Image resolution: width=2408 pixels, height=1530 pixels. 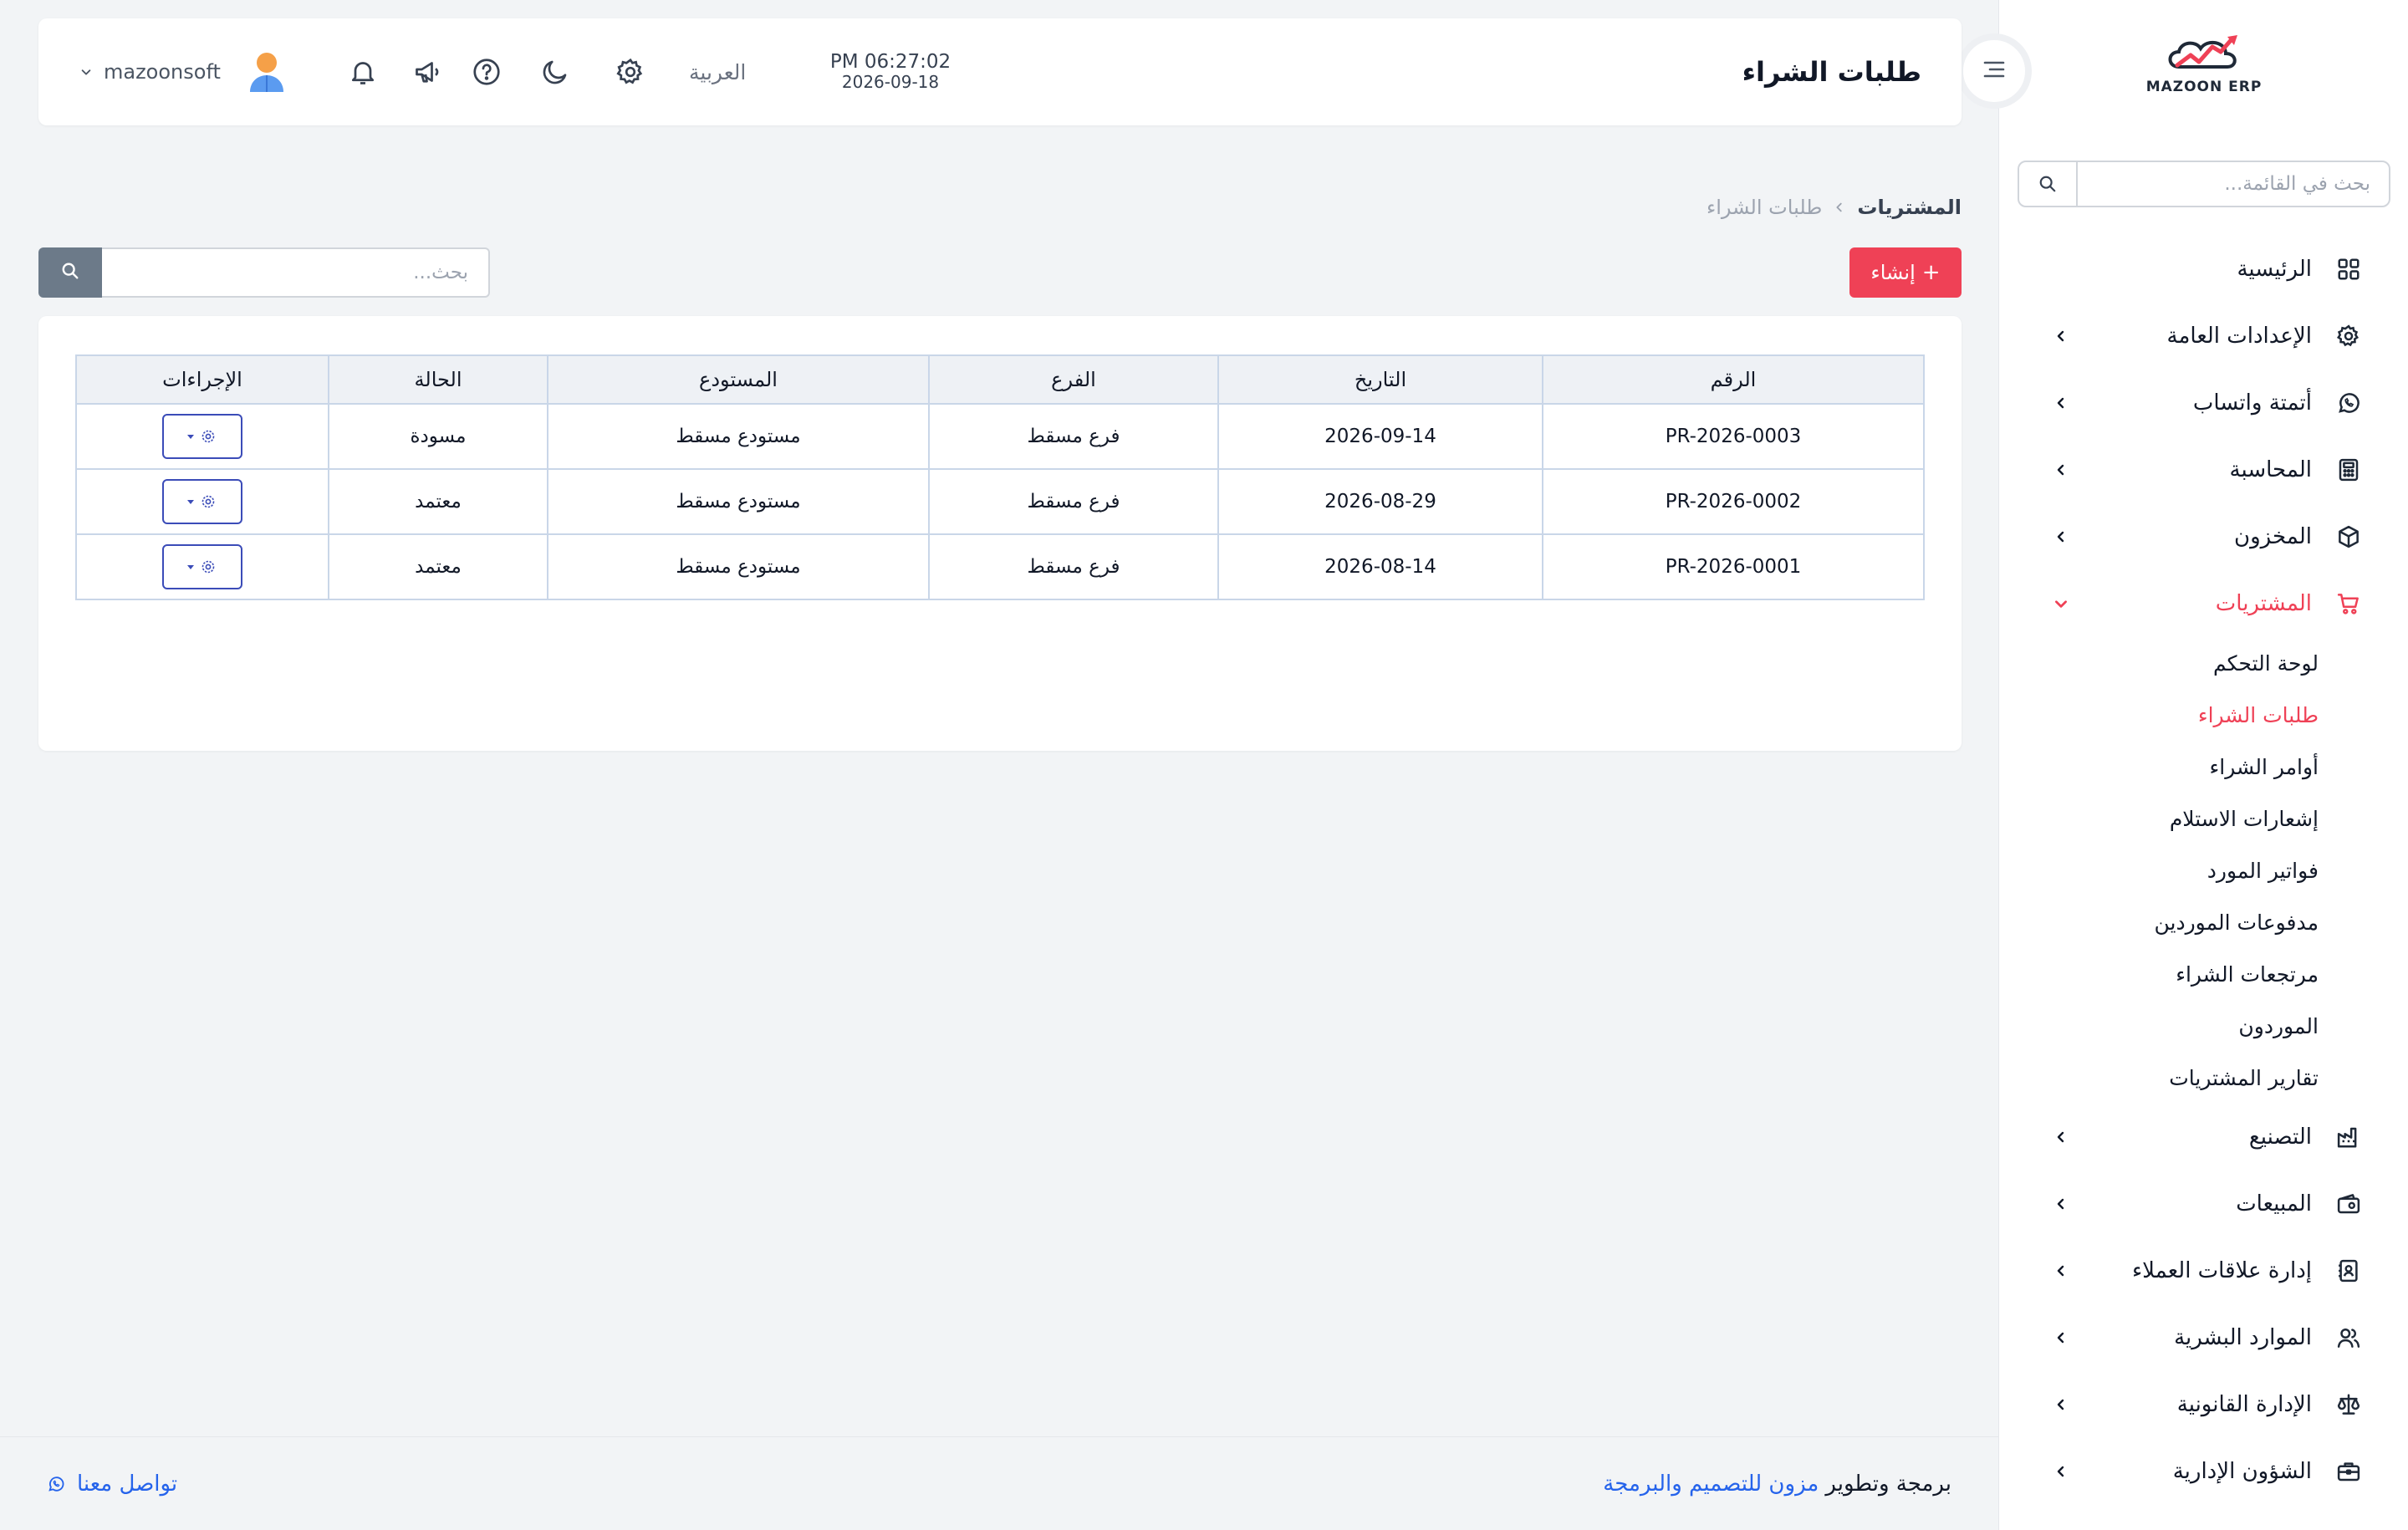 What do you see at coordinates (739, 379) in the screenshot?
I see `column-header-warehouse: المستودع` at bounding box center [739, 379].